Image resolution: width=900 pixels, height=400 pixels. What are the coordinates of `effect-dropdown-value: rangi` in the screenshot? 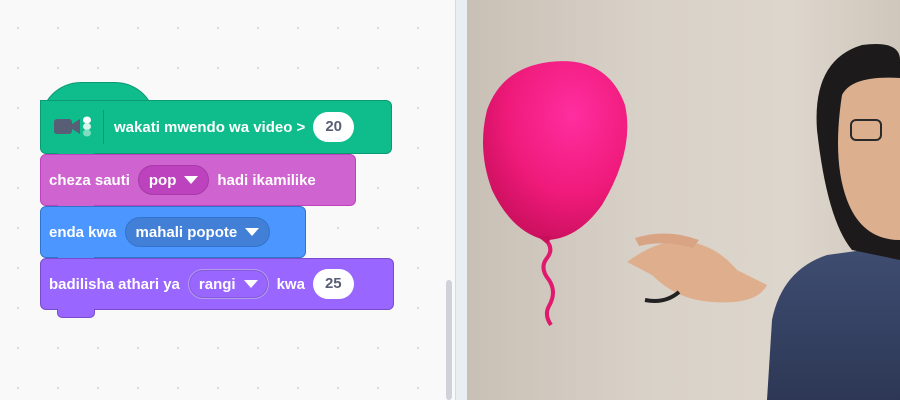 It's located at (217, 284).